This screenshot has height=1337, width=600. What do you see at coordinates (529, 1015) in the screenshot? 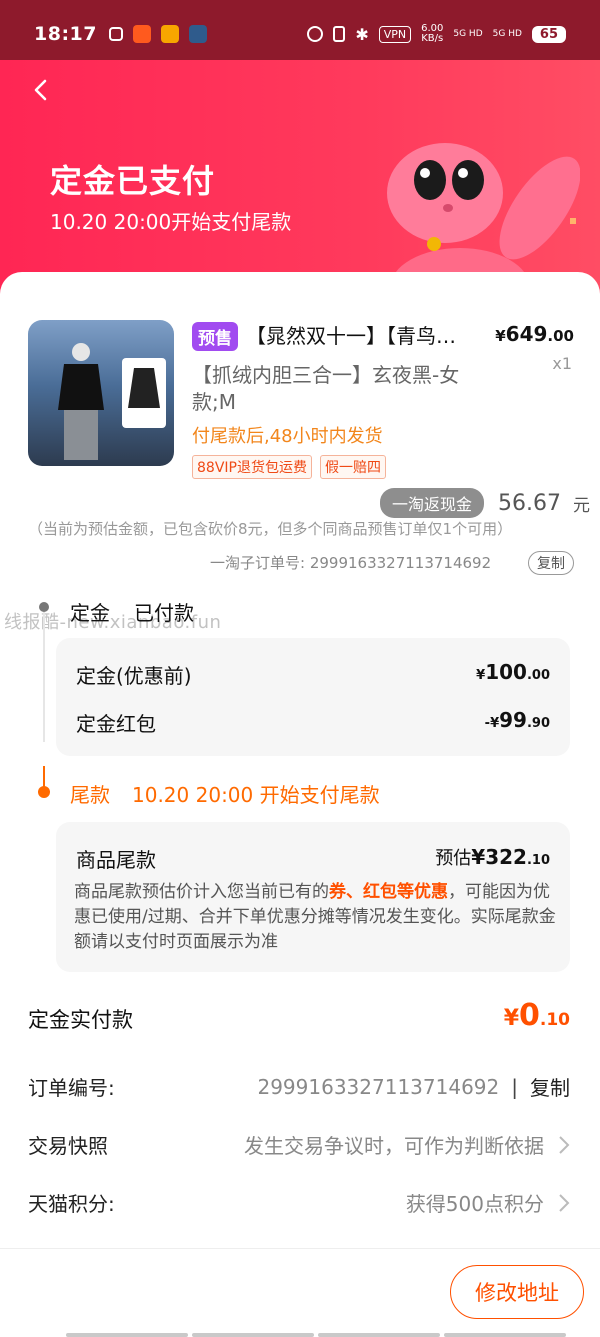
I see `paid-int: 0` at bounding box center [529, 1015].